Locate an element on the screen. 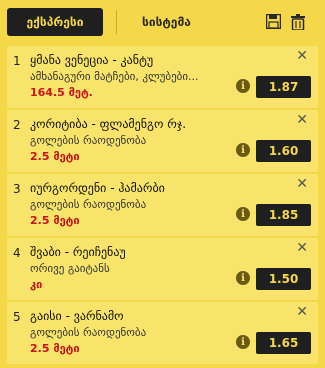 The height and width of the screenshot is (368, 325). odds-badge: 1.50 is located at coordinates (283, 279).